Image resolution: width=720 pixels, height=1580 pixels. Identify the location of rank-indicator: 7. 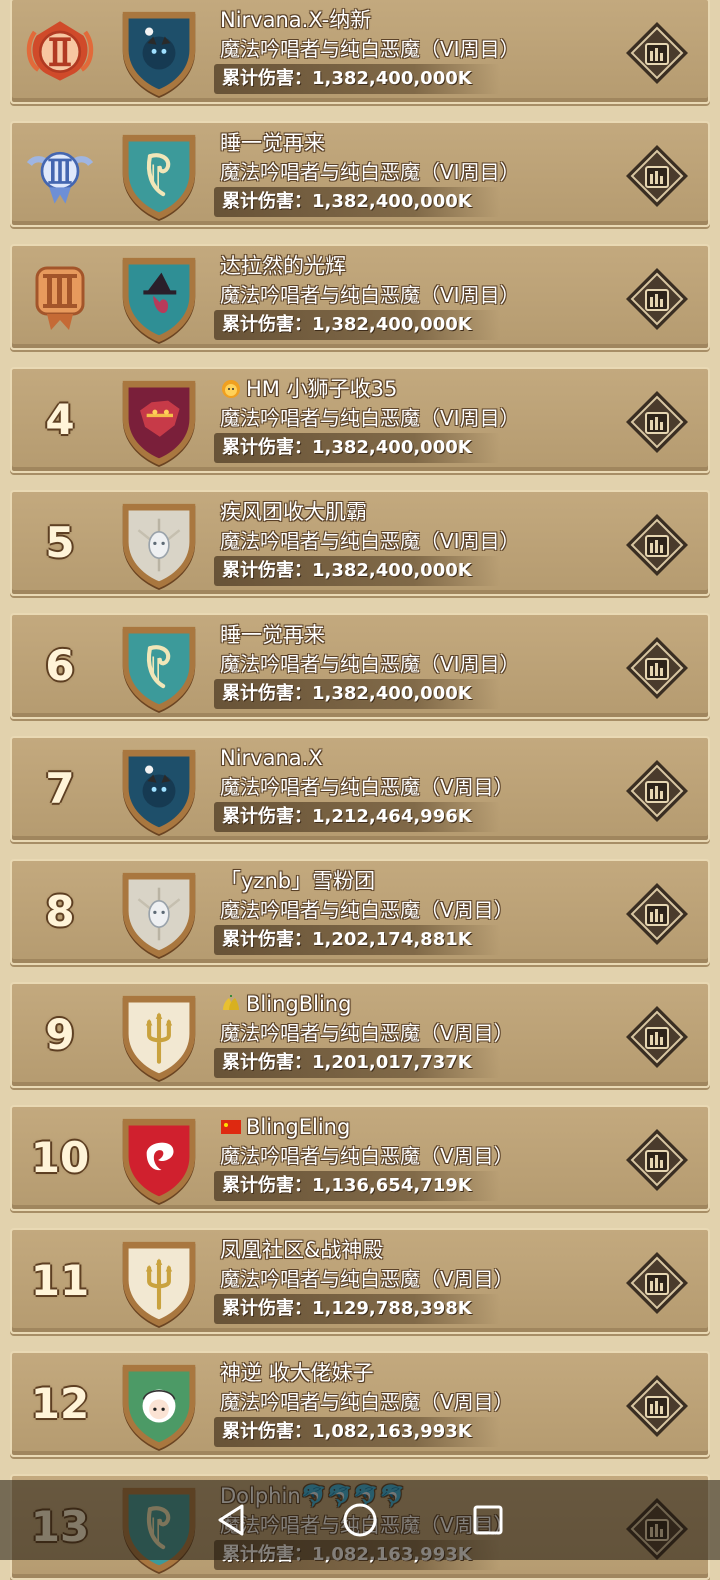
(60, 788).